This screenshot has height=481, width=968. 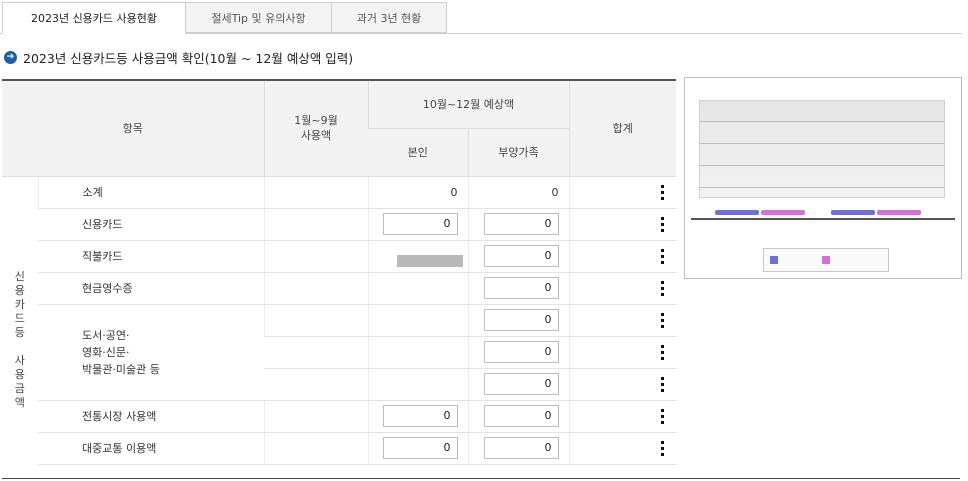 I want to click on header-dependents: 부양가족, so click(x=518, y=152).